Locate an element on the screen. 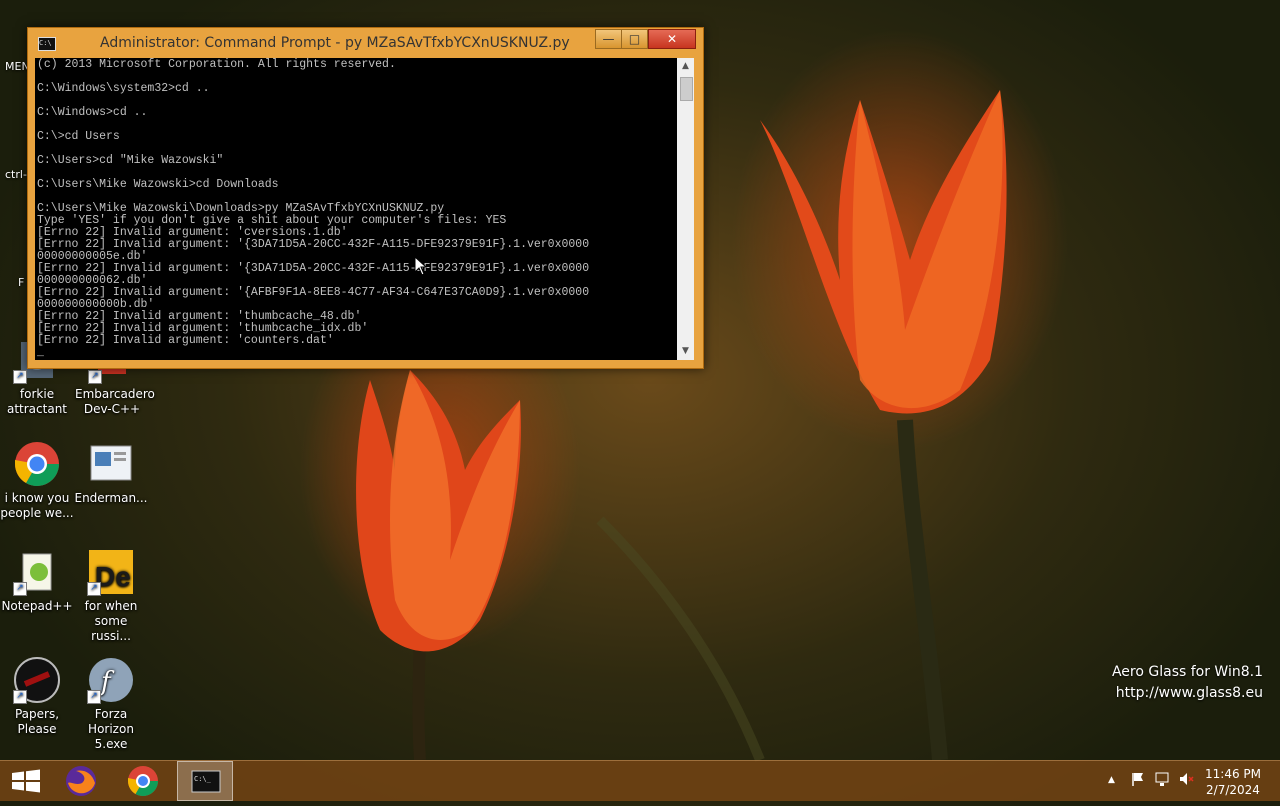 The height and width of the screenshot is (806, 1280). watermark-line-1: Aero Glass for Win8.1 is located at coordinates (1187, 672).